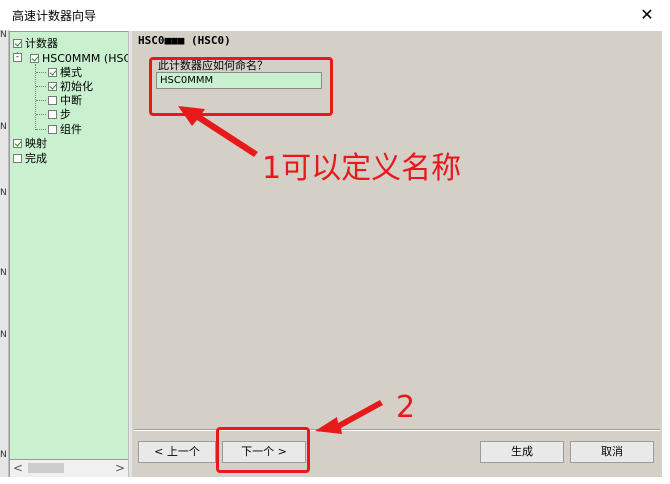 Image resolution: width=670 pixels, height=484 pixels. What do you see at coordinates (362, 168) in the screenshot?
I see `annotation-text-1: 1可以定义名称` at bounding box center [362, 168].